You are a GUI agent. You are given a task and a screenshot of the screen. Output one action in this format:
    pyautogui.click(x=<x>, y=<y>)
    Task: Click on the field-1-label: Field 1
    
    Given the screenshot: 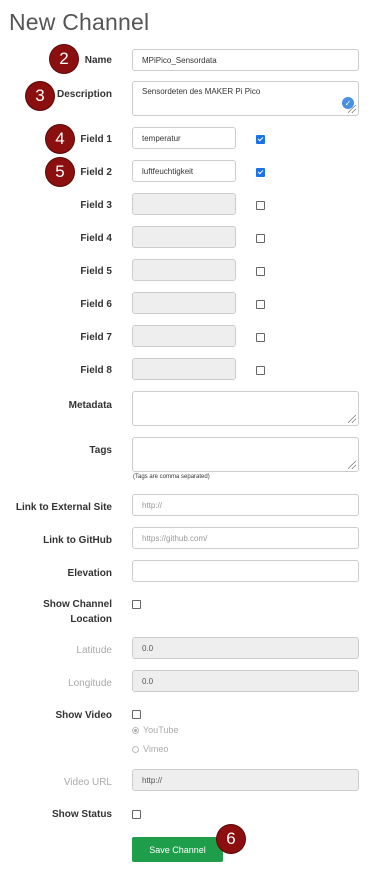 What is the action you would take?
    pyautogui.click(x=96, y=139)
    